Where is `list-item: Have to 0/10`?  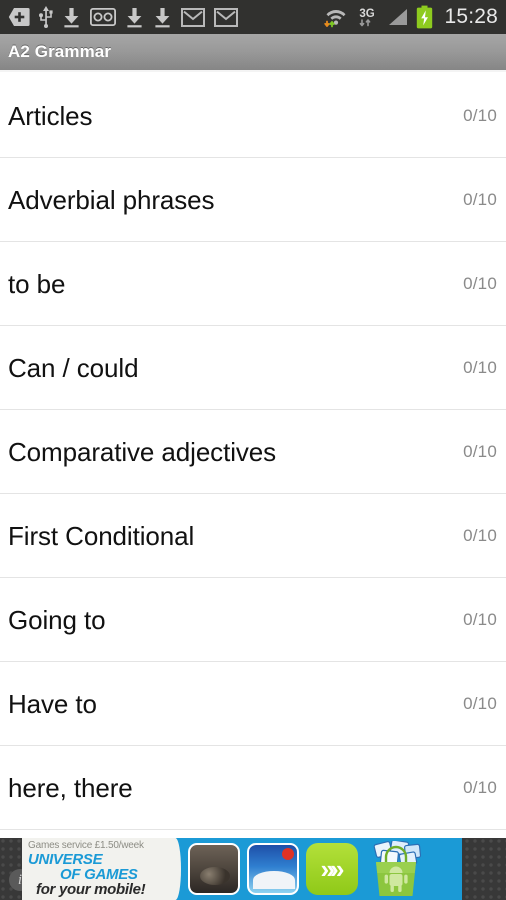 list-item: Have to 0/10 is located at coordinates (253, 704).